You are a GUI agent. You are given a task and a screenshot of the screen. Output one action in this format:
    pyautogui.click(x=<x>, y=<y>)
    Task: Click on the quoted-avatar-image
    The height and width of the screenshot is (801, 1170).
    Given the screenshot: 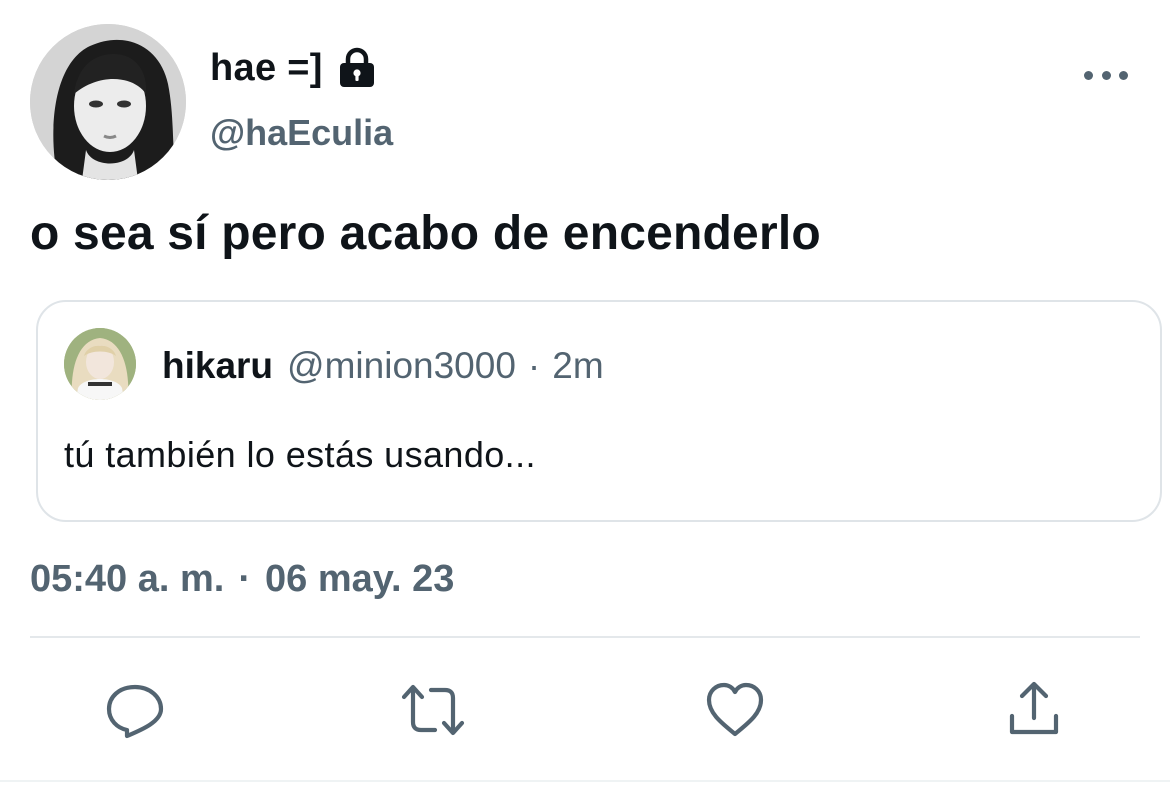 What is the action you would take?
    pyautogui.click(x=100, y=364)
    